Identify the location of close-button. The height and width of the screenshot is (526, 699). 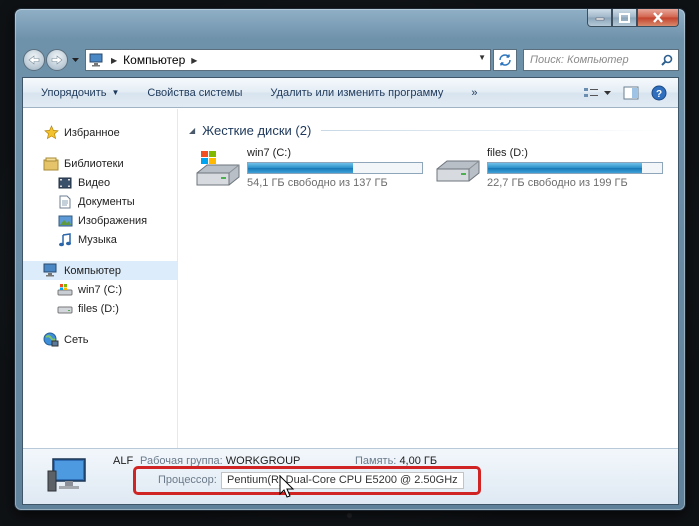
(658, 18).